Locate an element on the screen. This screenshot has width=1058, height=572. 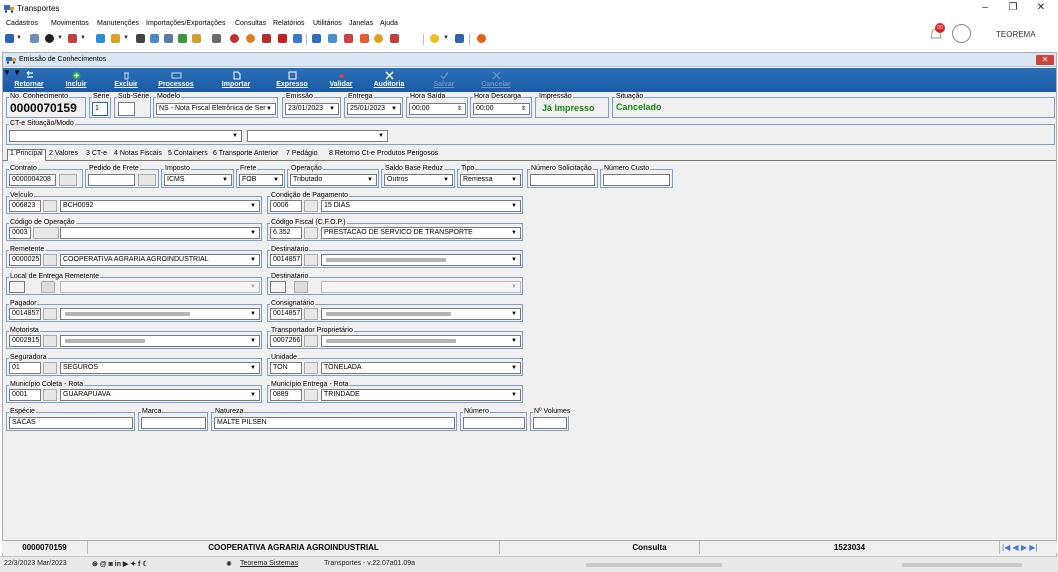
frete-select: FOB ▼ is located at coordinates (261, 180).